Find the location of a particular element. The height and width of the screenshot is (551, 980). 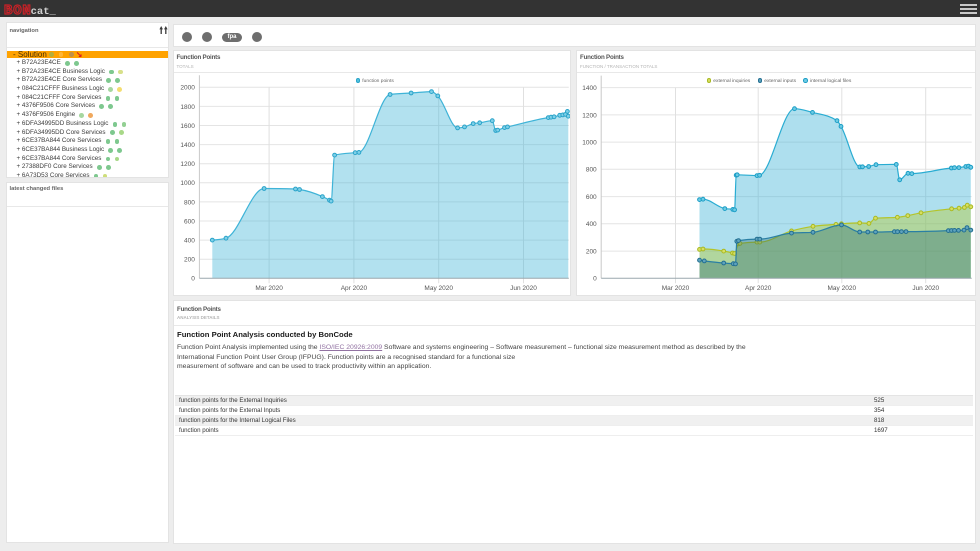

svg-text: 2000 is located at coordinates (187, 88).